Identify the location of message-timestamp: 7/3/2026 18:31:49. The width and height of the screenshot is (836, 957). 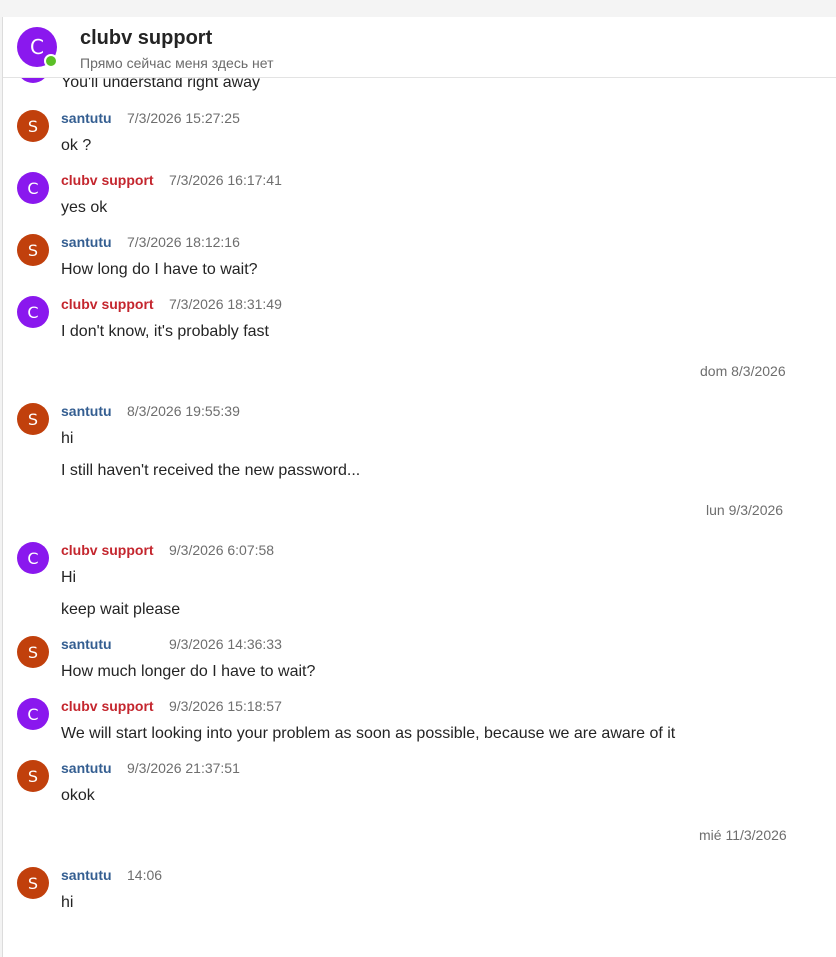
(225, 304).